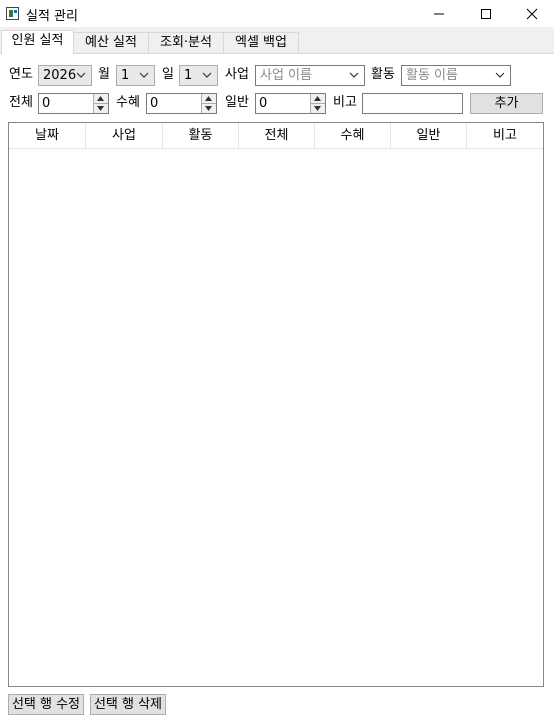 This screenshot has width=554, height=724. What do you see at coordinates (46, 704) in the screenshot?
I see `edit-selected-row-button: 선택 행 수정` at bounding box center [46, 704].